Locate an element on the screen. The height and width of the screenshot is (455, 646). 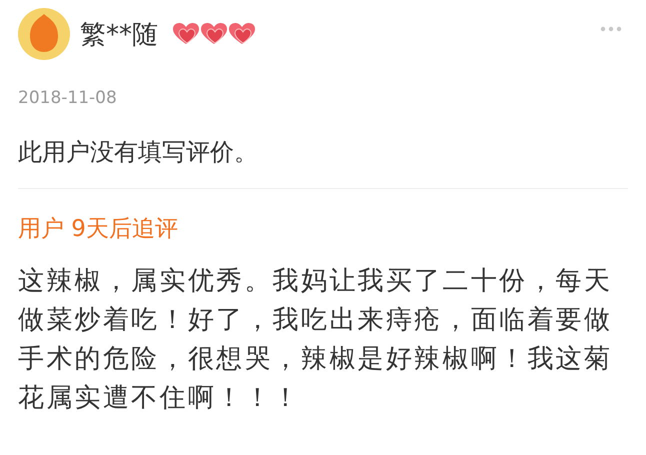
review-date: 2018-11-08 is located at coordinates (68, 98).